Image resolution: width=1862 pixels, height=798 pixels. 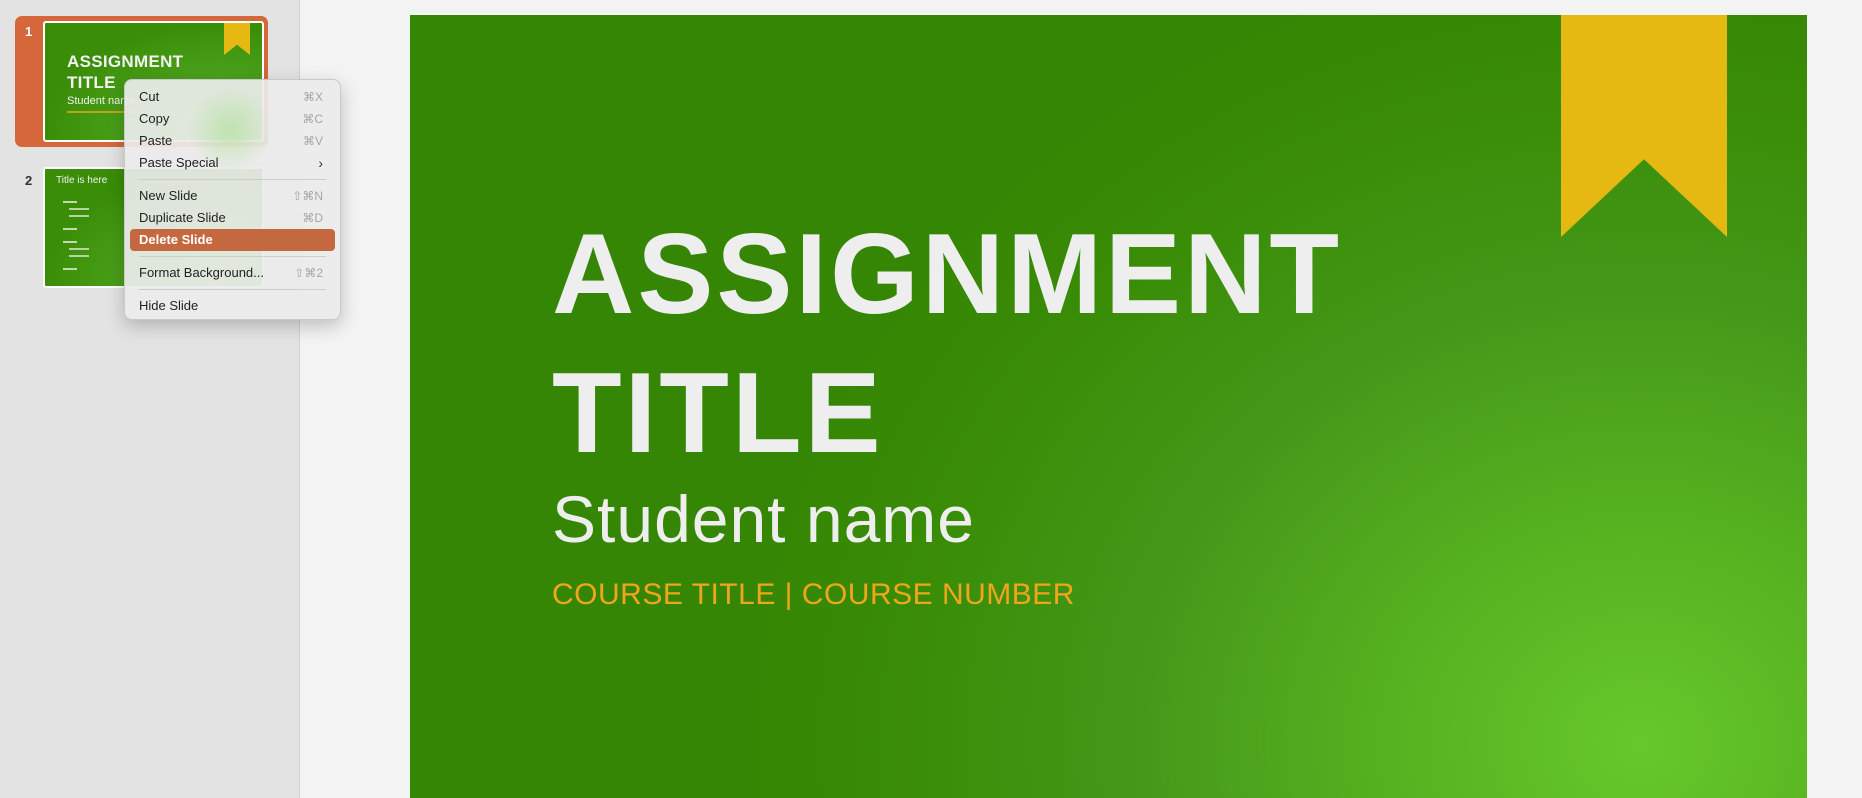 I want to click on menu-item-new-slide: New Slide ⇧⌘N, so click(x=232, y=196).